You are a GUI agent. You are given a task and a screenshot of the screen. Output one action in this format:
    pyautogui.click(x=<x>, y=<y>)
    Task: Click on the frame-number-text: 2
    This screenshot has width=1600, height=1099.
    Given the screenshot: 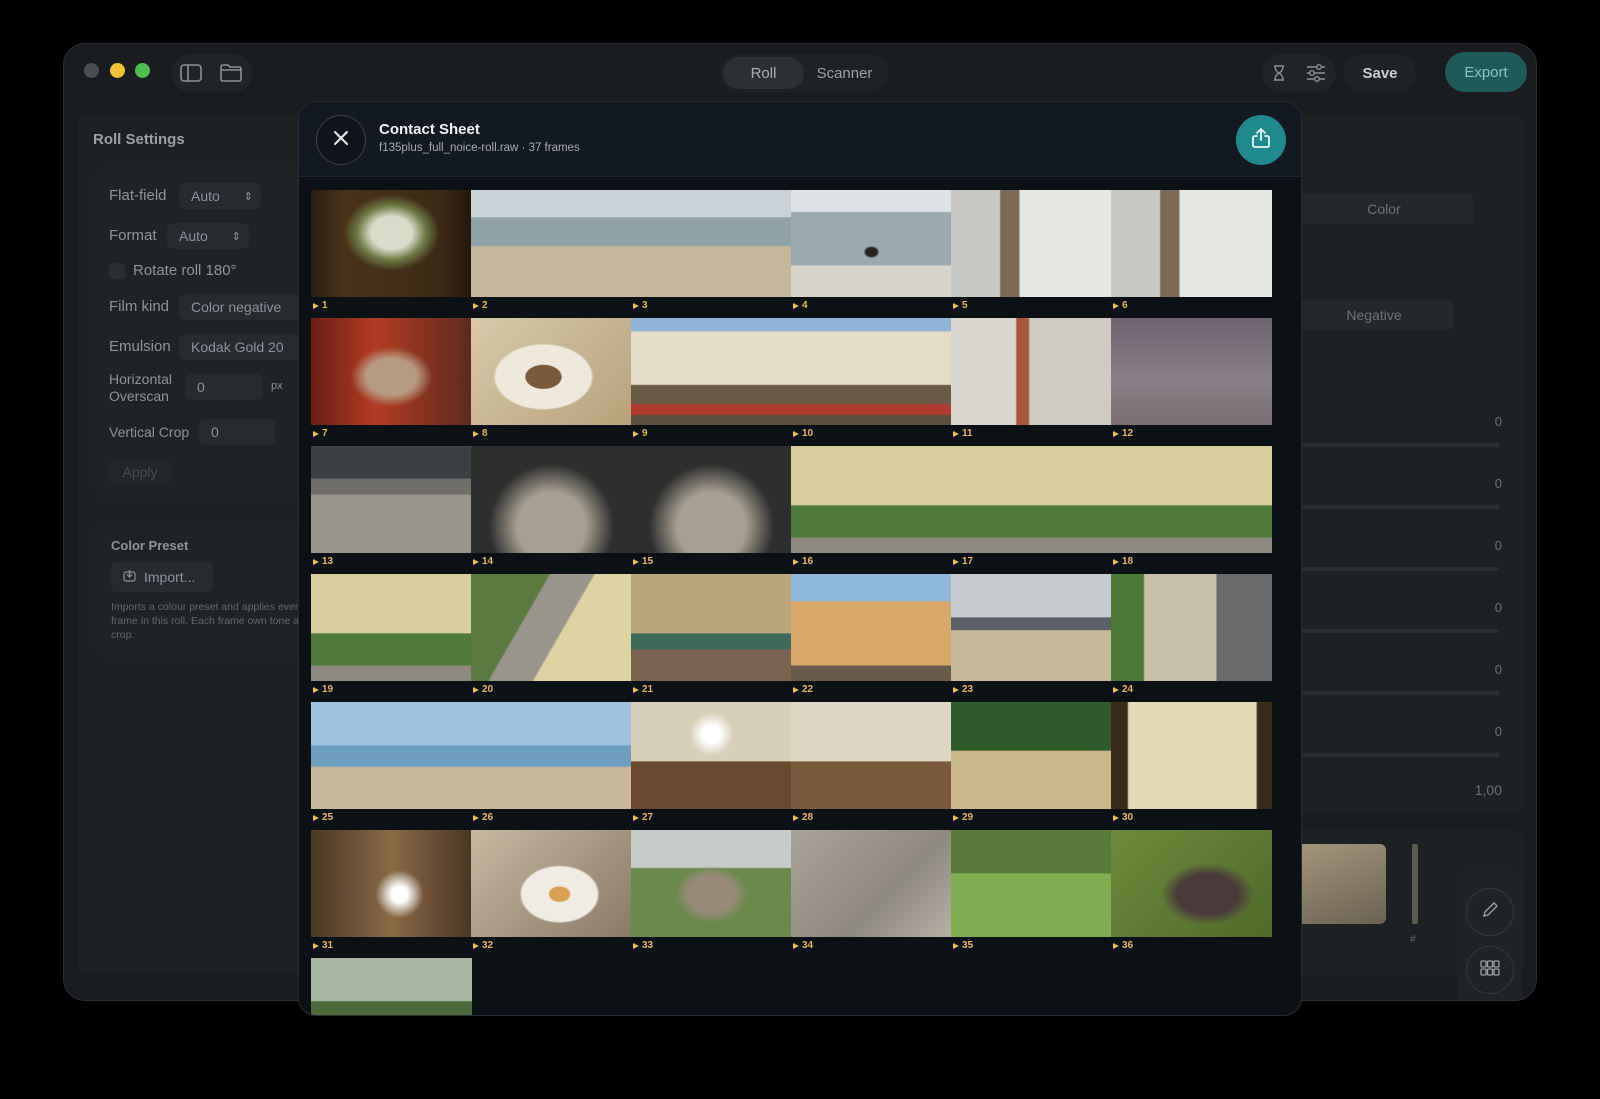 What is the action you would take?
    pyautogui.click(x=485, y=305)
    